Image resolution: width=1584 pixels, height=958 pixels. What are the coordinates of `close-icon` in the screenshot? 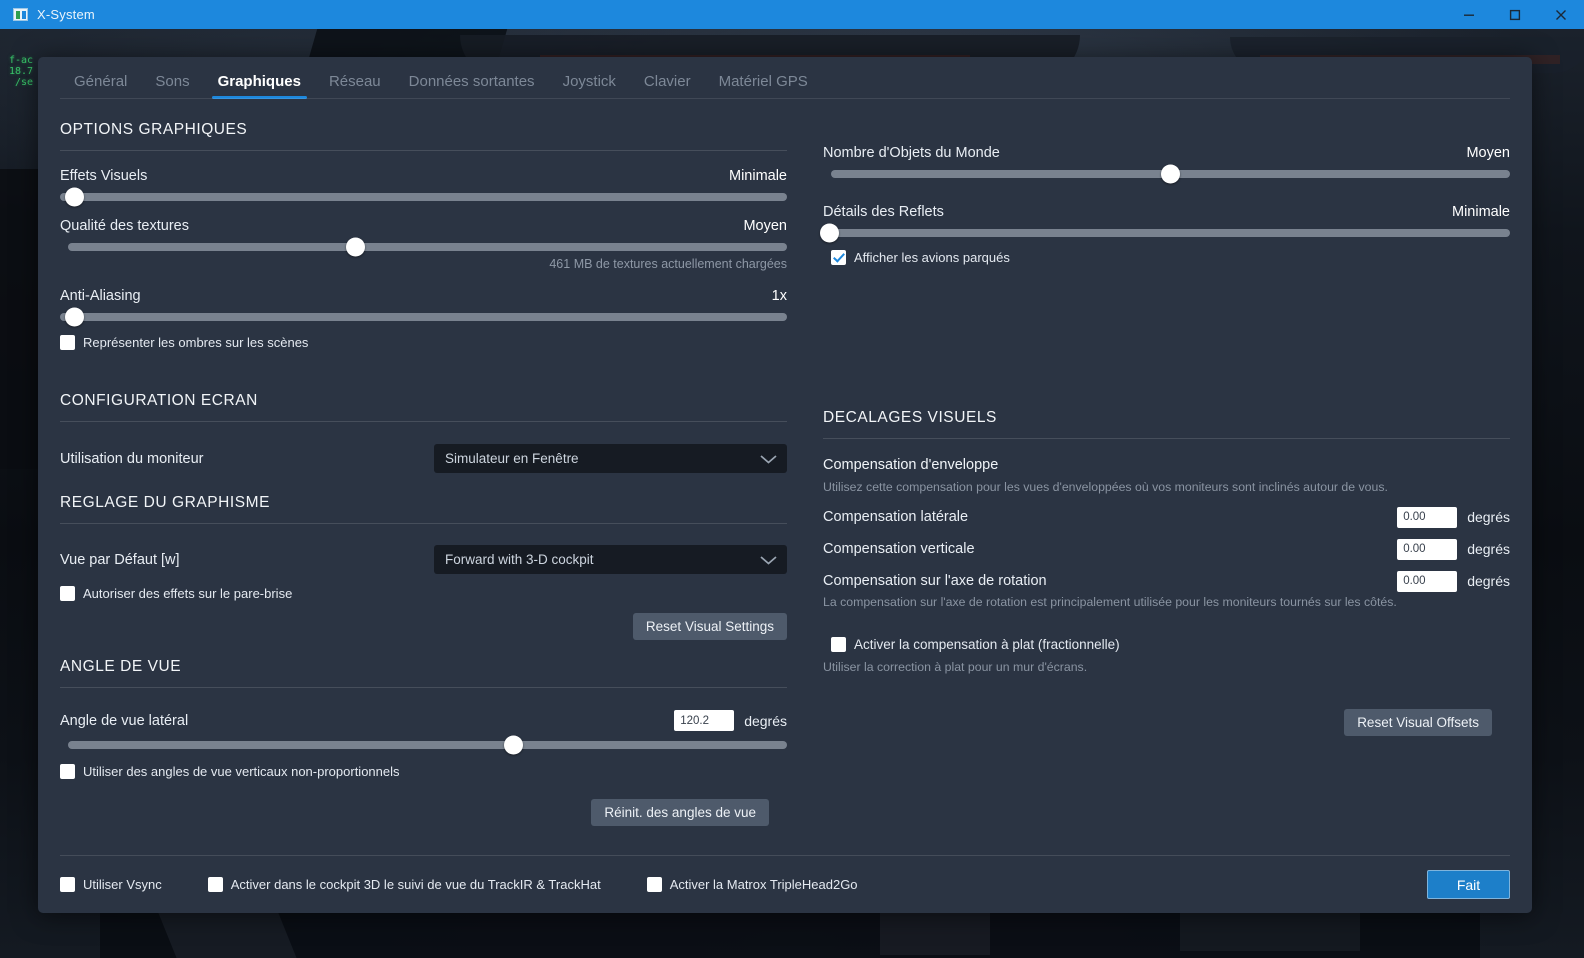 It's located at (1561, 14).